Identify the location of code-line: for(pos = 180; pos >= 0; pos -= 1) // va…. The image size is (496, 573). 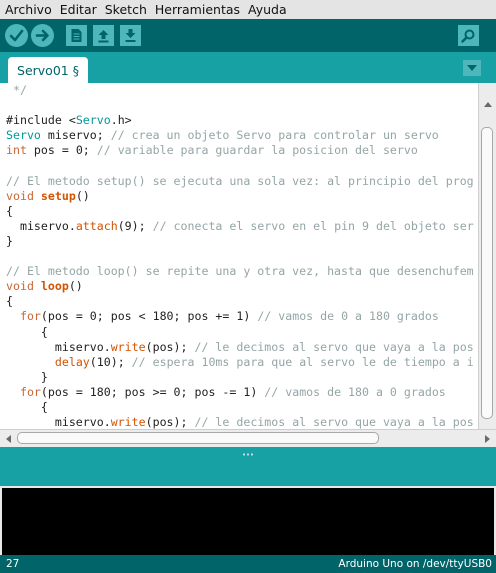
(232, 391).